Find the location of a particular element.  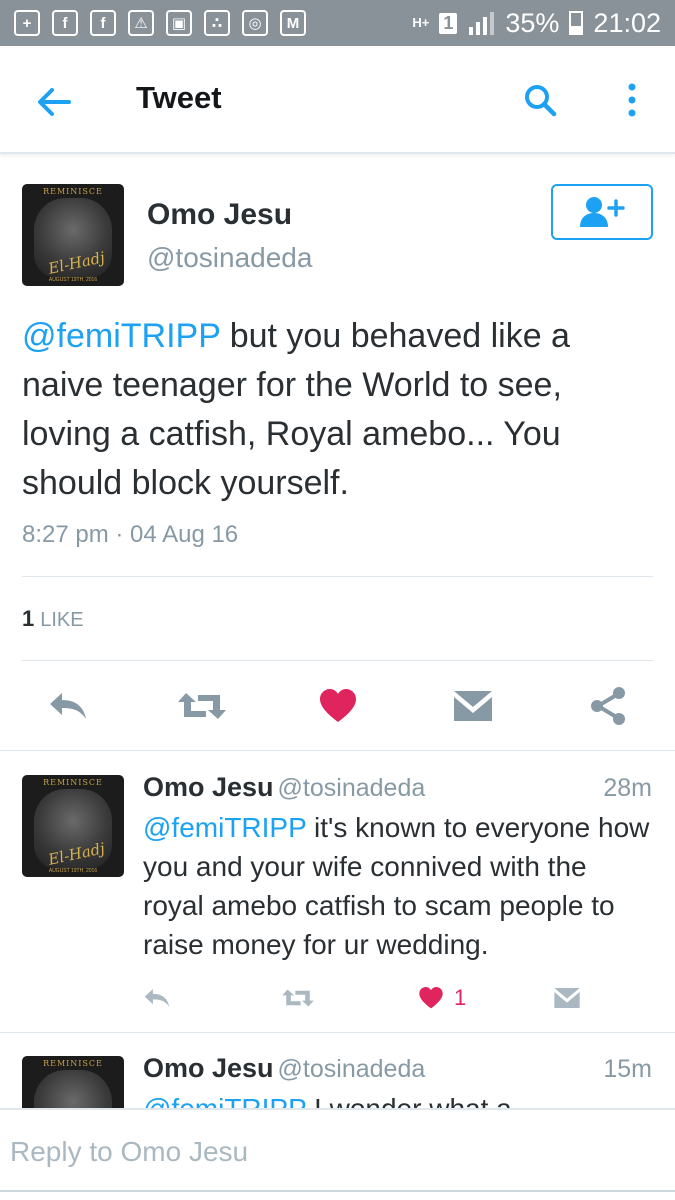

like-stats: 1 LIKE is located at coordinates (53, 619).